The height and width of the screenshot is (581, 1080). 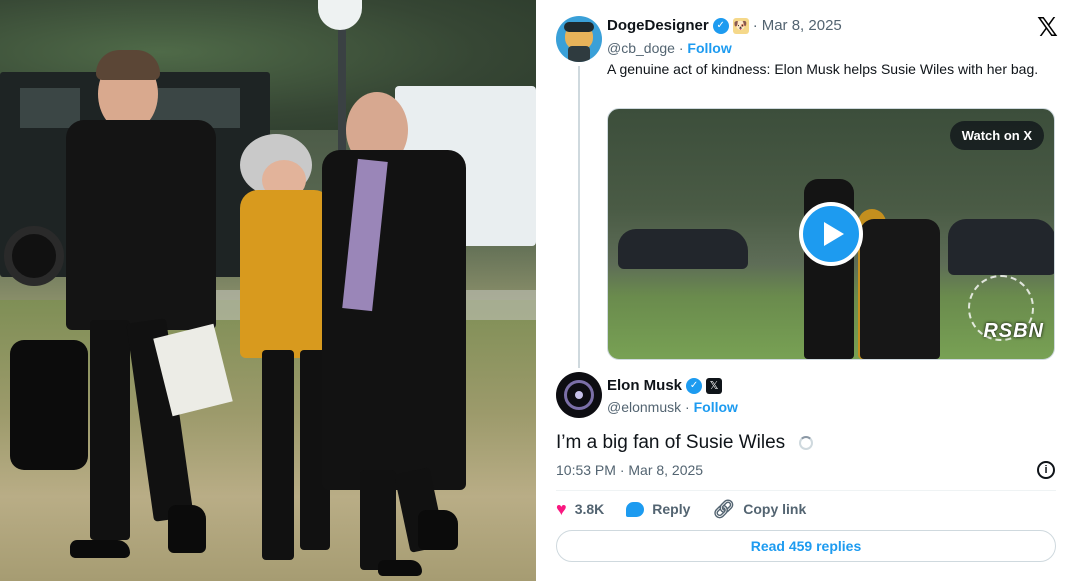 What do you see at coordinates (775, 509) in the screenshot?
I see `copy-link-label: Copy link` at bounding box center [775, 509].